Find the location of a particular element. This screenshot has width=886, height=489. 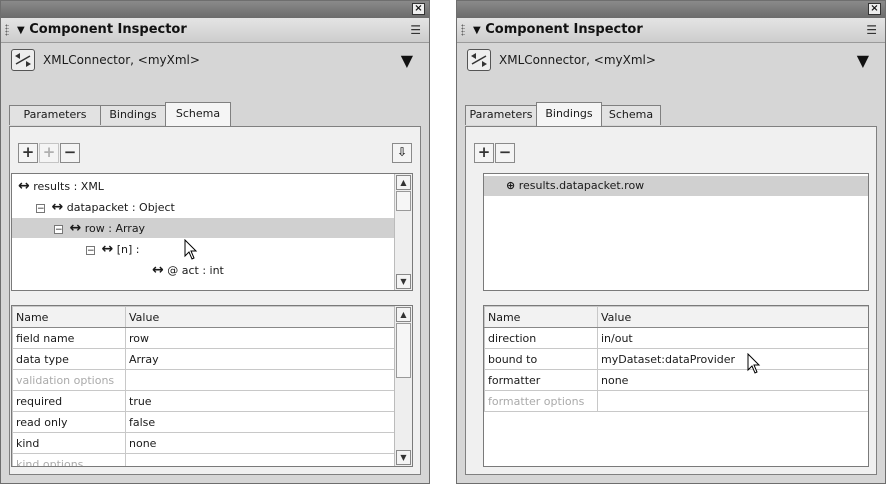

table-row: required true is located at coordinates (203, 401).